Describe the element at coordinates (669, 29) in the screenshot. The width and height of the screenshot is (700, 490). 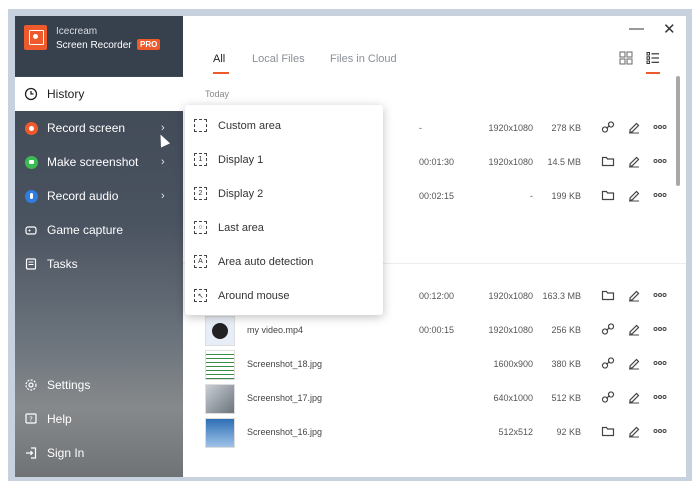
I see `close-button: ✕` at that location.